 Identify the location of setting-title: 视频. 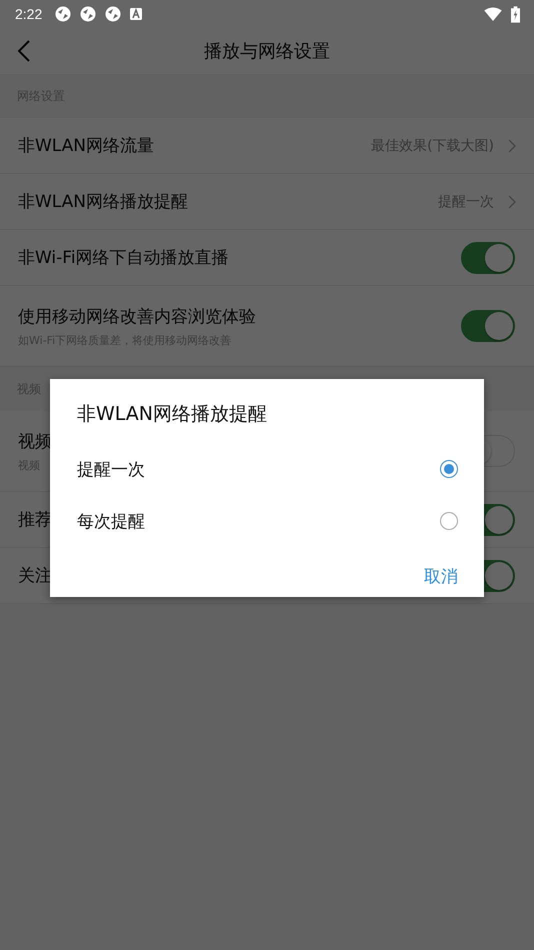
(35, 441).